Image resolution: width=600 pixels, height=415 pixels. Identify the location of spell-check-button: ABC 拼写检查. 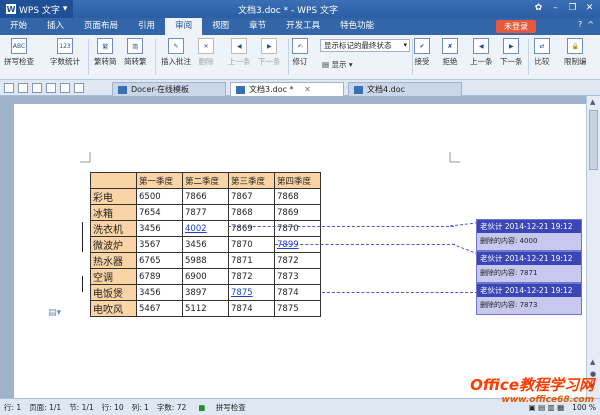
(19, 52).